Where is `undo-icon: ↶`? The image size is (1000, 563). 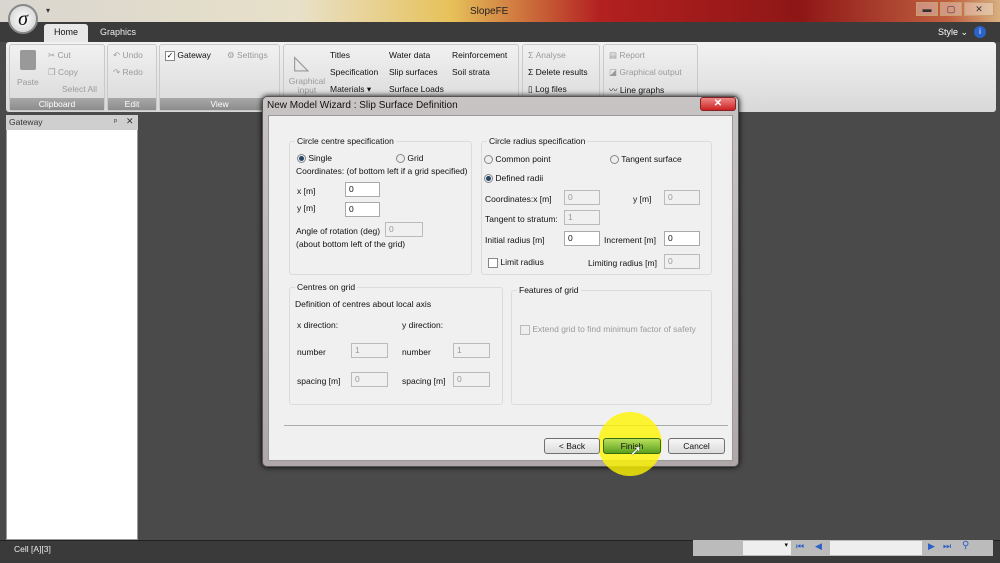
undo-icon: ↶ is located at coordinates (117, 55).